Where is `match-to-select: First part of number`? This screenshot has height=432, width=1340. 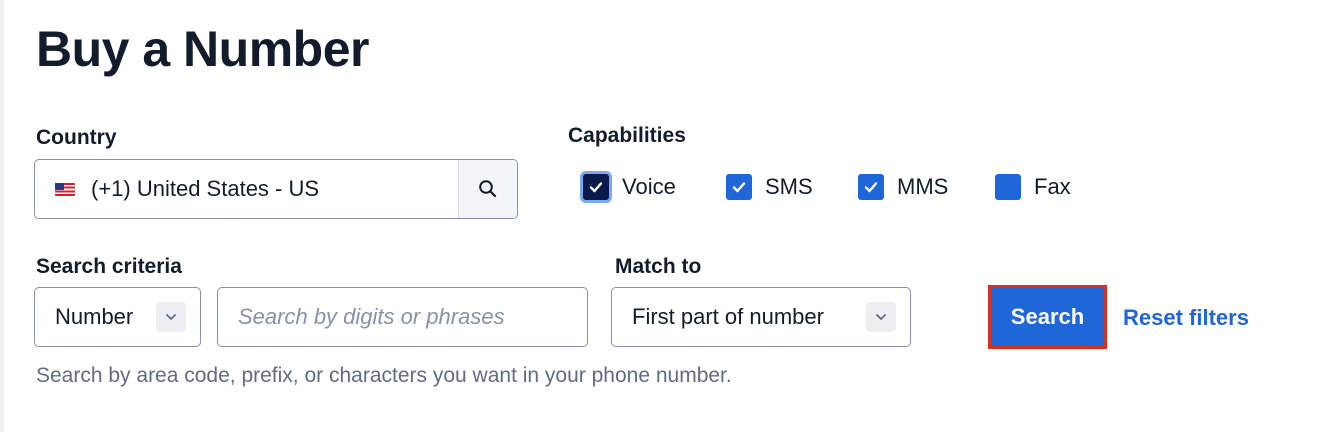 match-to-select: First part of number is located at coordinates (761, 317).